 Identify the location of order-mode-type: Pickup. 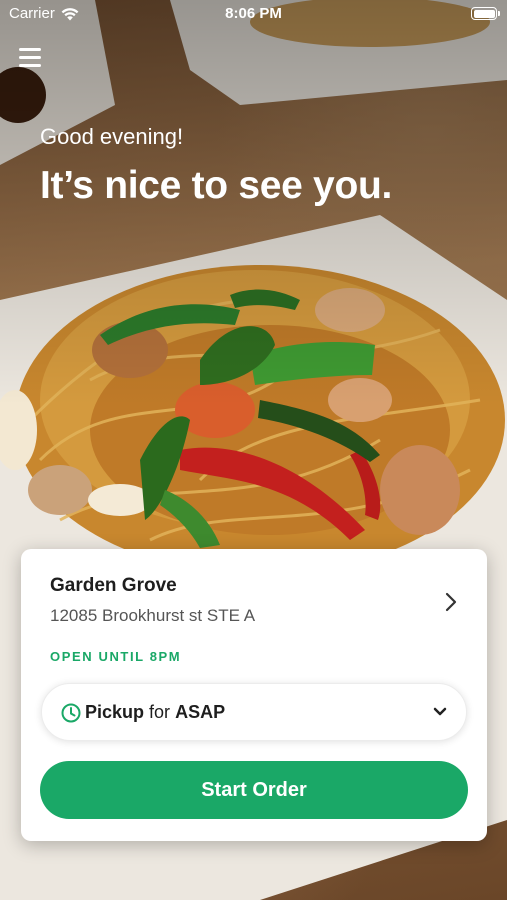
(115, 712).